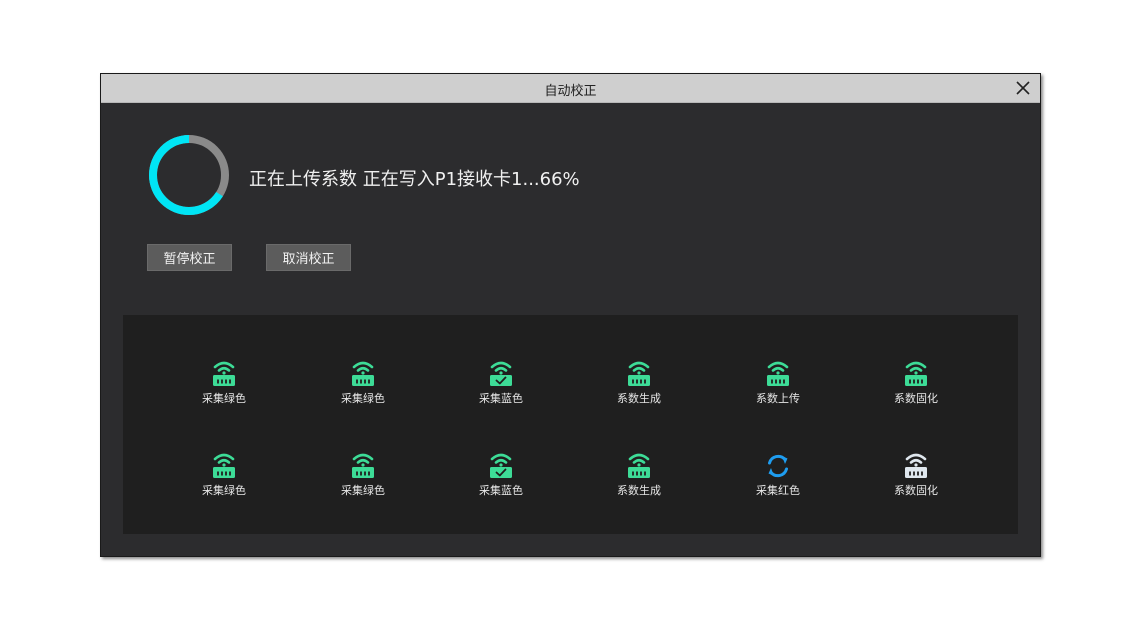 Image resolution: width=1143 pixels, height=633 pixels. What do you see at coordinates (414, 179) in the screenshot?
I see `status-text: 正在上传系数 正在写入P1接收卡1...66%` at bounding box center [414, 179].